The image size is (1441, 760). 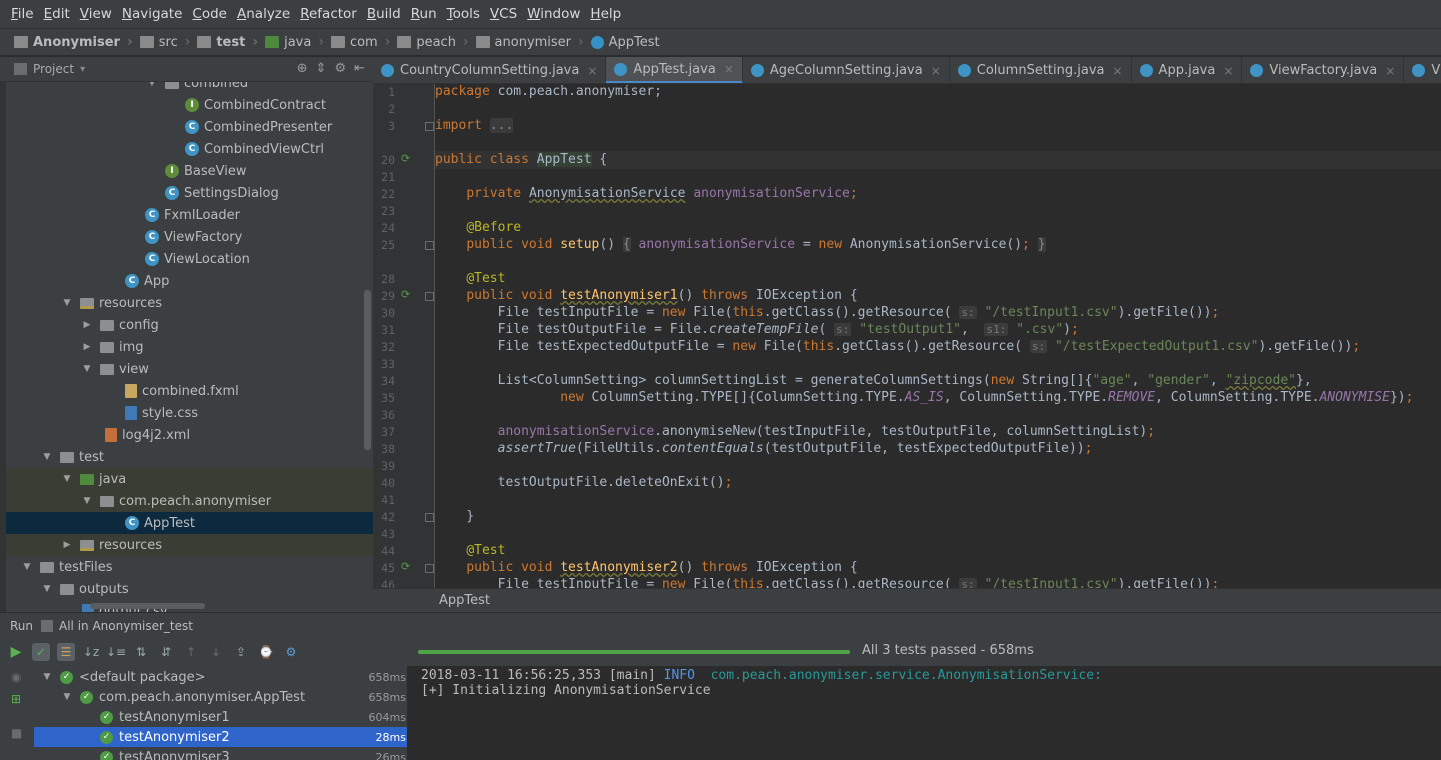 I want to click on menu-file: File, so click(x=22, y=14).